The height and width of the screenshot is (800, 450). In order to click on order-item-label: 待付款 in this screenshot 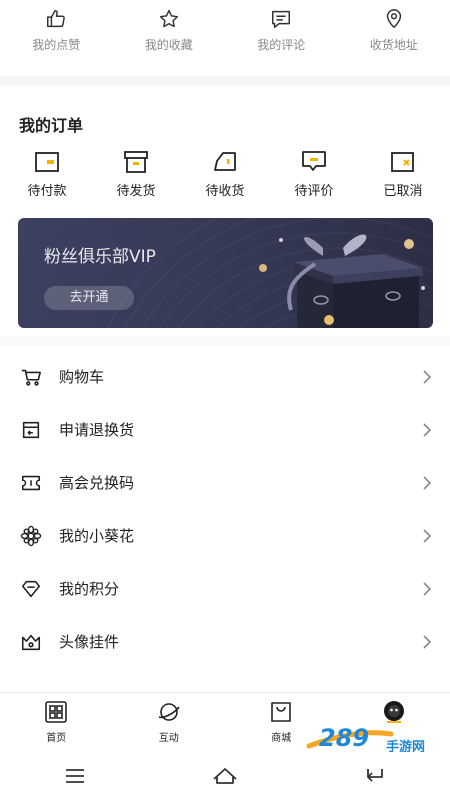, I will do `click(47, 191)`.